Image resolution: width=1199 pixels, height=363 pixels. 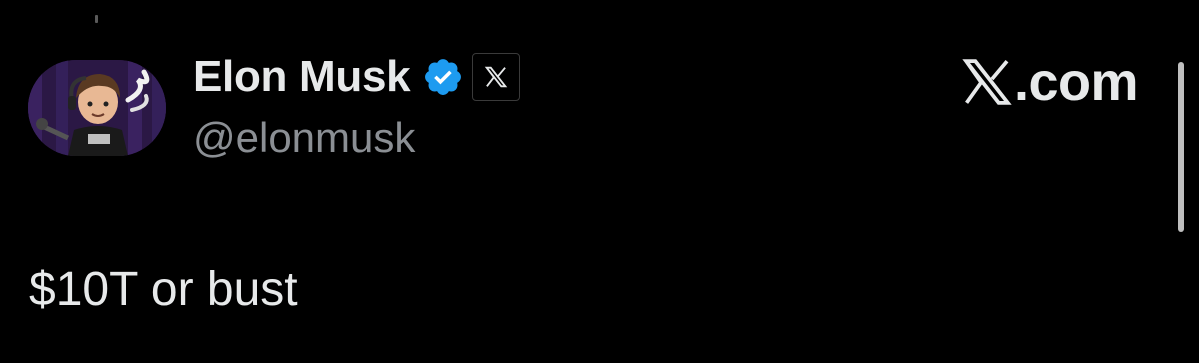 What do you see at coordinates (443, 77) in the screenshot?
I see `verified-badge-icon` at bounding box center [443, 77].